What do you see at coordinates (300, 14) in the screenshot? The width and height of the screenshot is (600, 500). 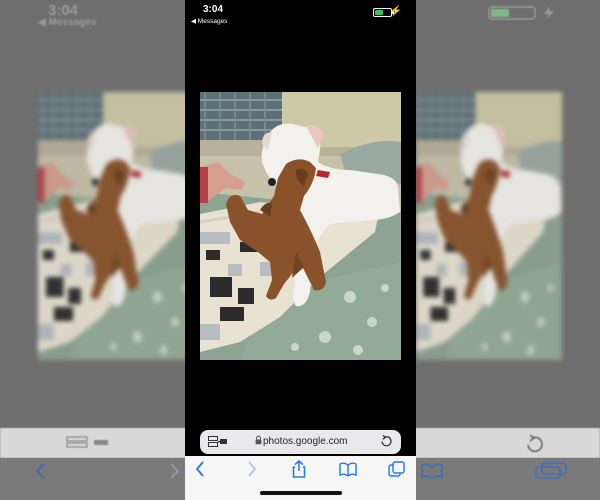 I see `status-bar: 3:04 ◀ Messages ⚡` at bounding box center [300, 14].